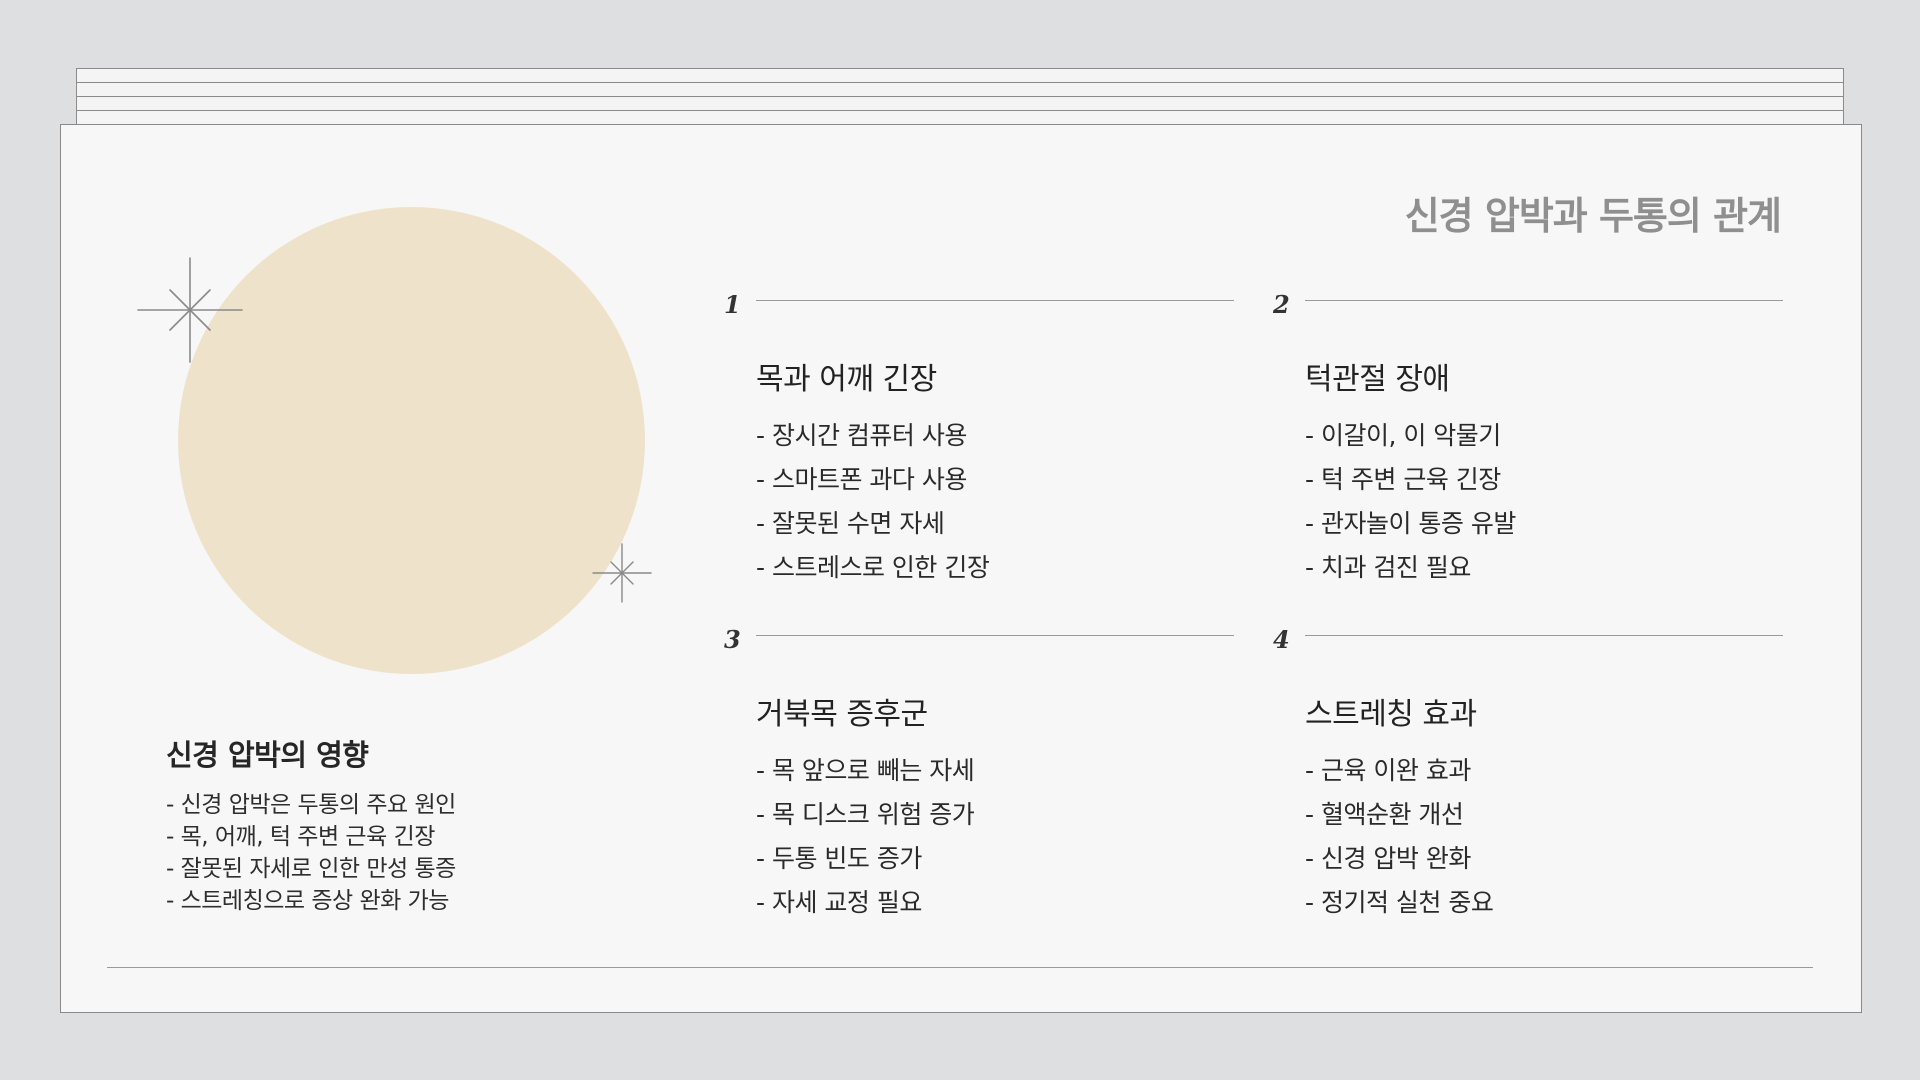 The width and height of the screenshot is (1920, 1080). What do you see at coordinates (300, 837) in the screenshot?
I see `list-item: - 목, 어깨, 턱 주변 근육 긴장` at bounding box center [300, 837].